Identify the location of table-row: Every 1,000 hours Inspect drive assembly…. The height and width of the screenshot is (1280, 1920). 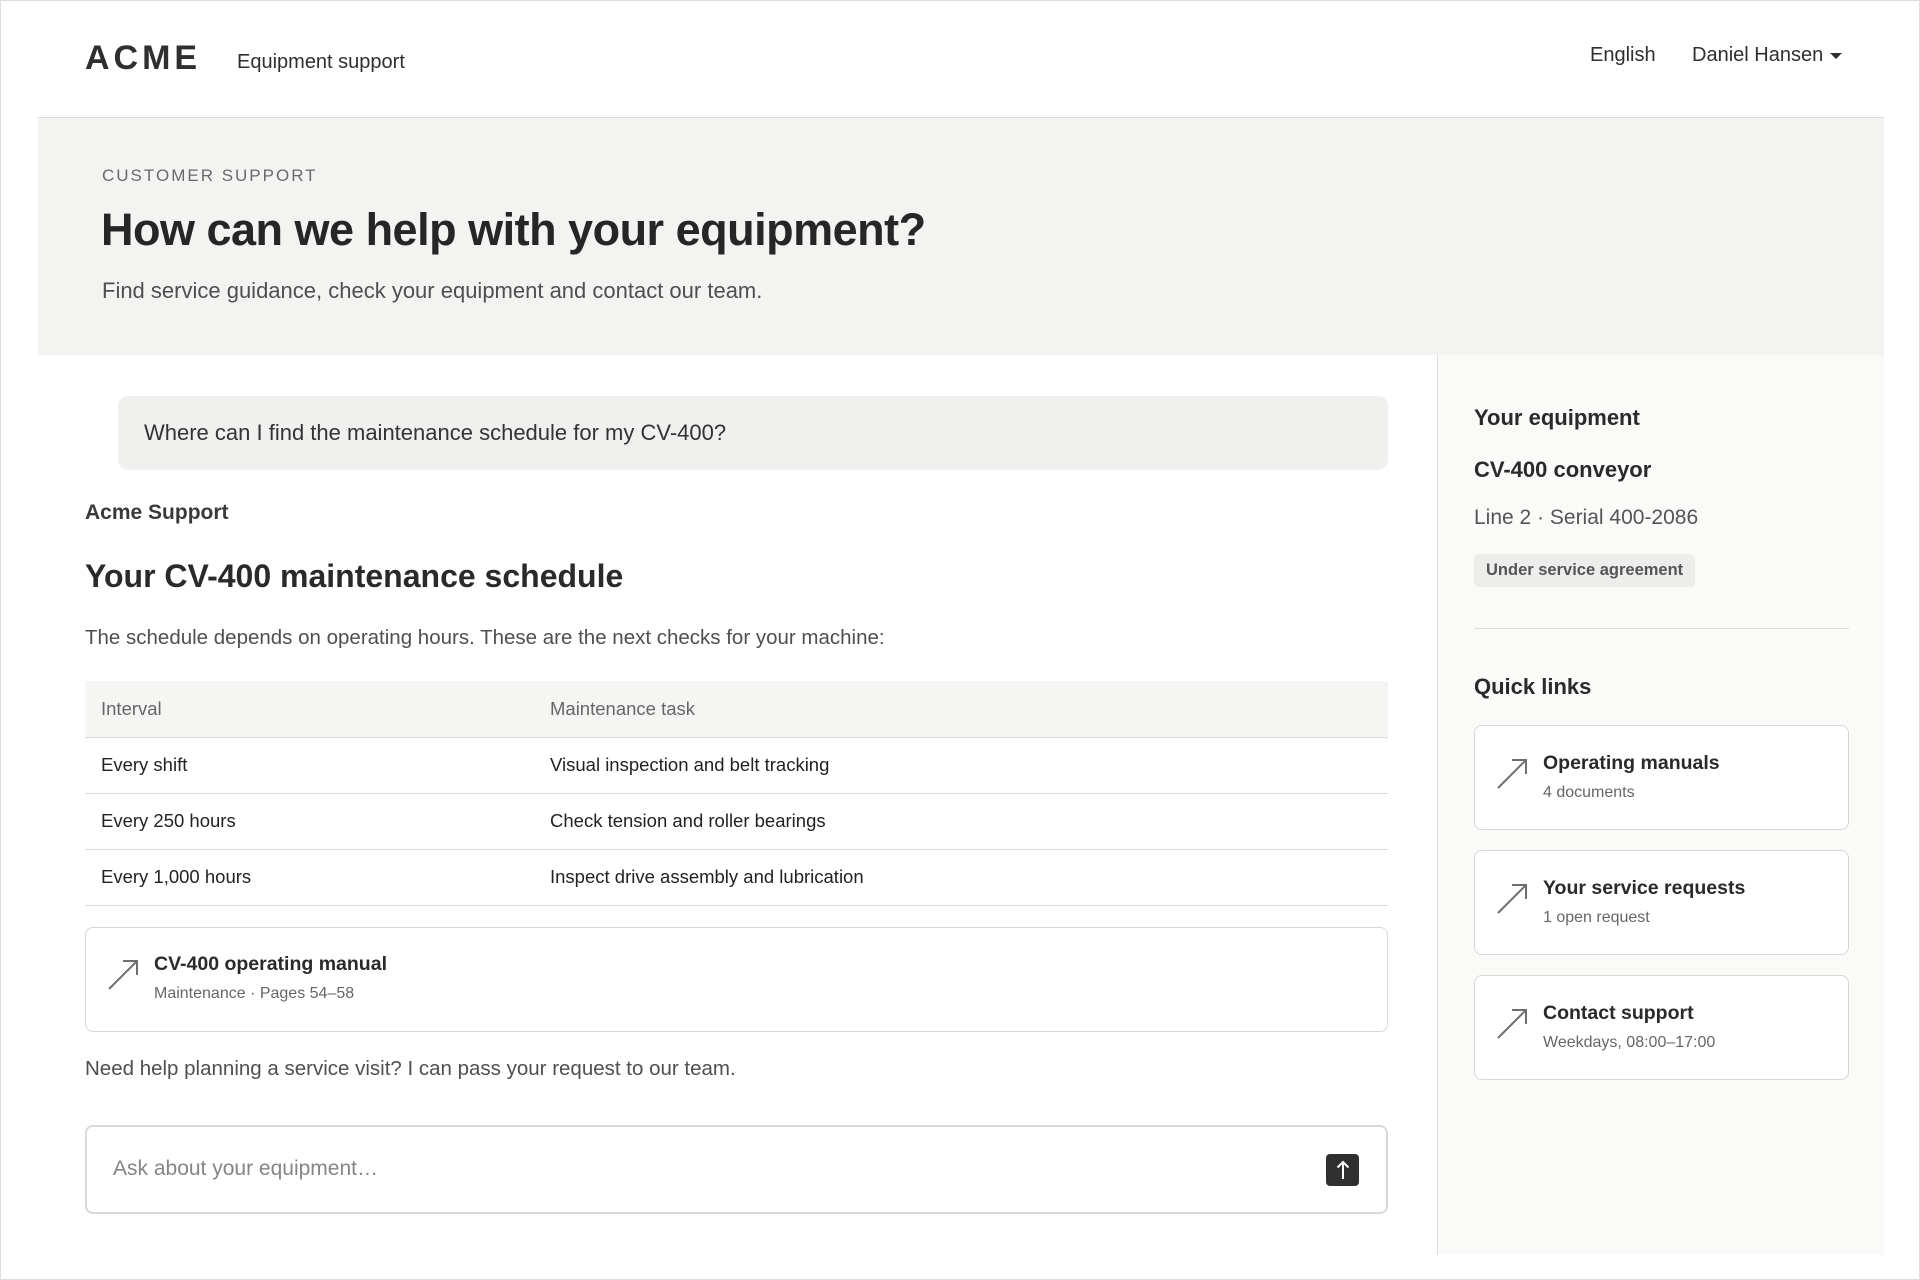
(736, 877).